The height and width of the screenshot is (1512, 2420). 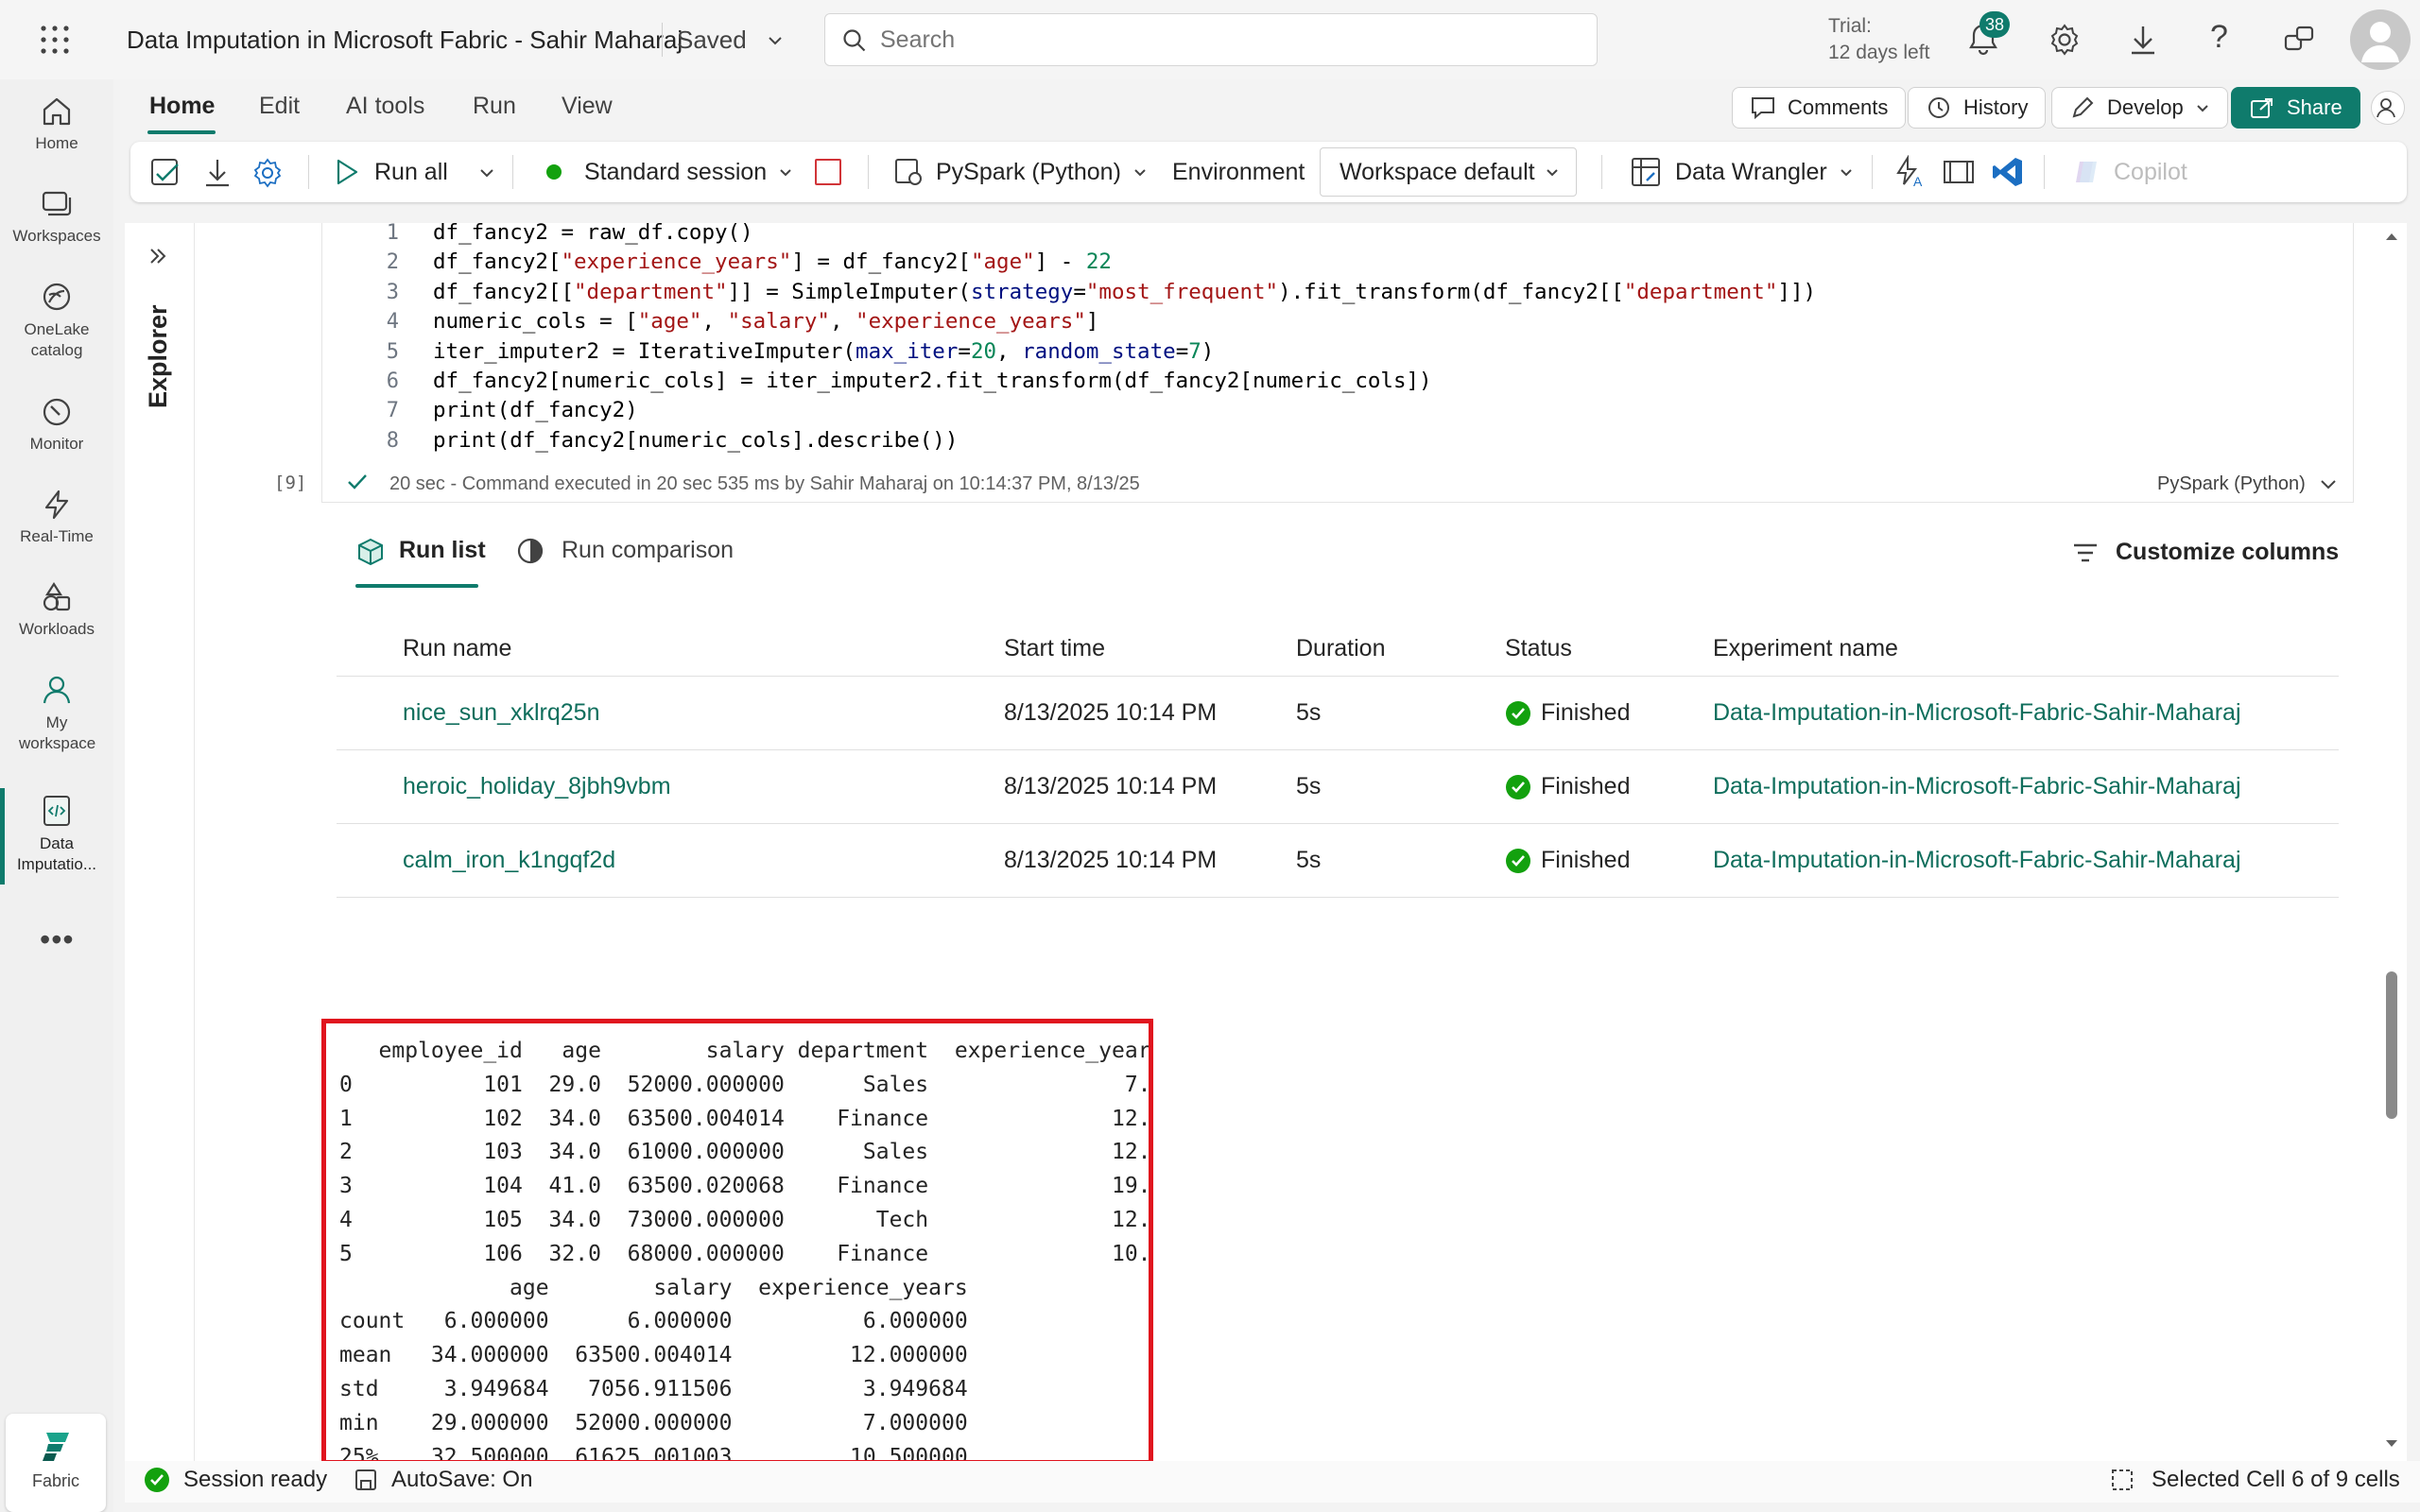 I want to click on line-number: 1, so click(x=392, y=233).